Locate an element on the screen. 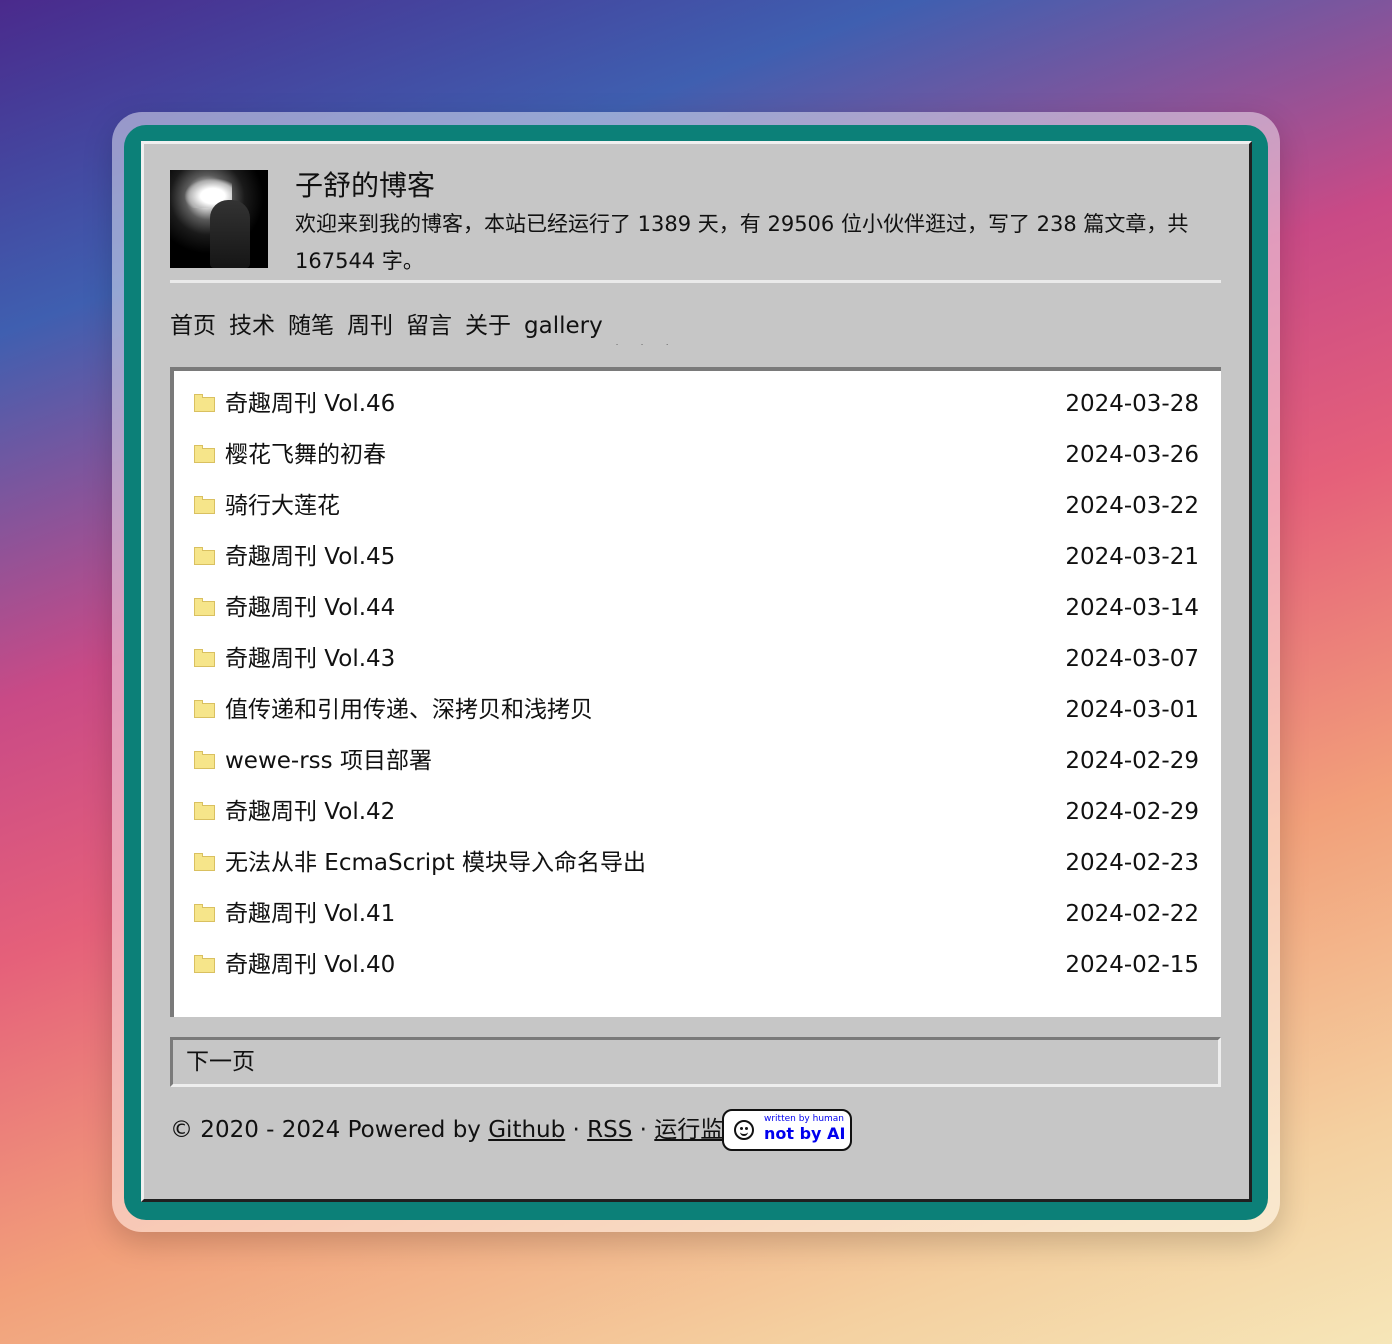 This screenshot has width=1392, height=1344. list-item: 无法从非 EcmaScript 模块导入命名导出 2024-02-23 is located at coordinates (696, 863).